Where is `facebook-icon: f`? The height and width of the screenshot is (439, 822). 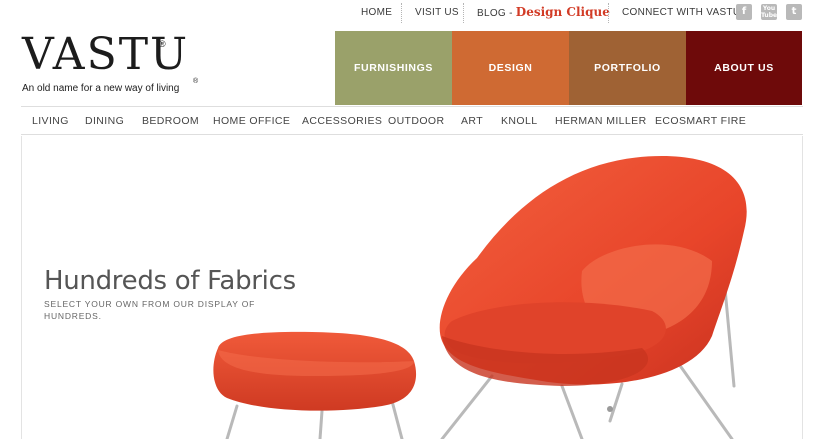
facebook-icon: f is located at coordinates (744, 12).